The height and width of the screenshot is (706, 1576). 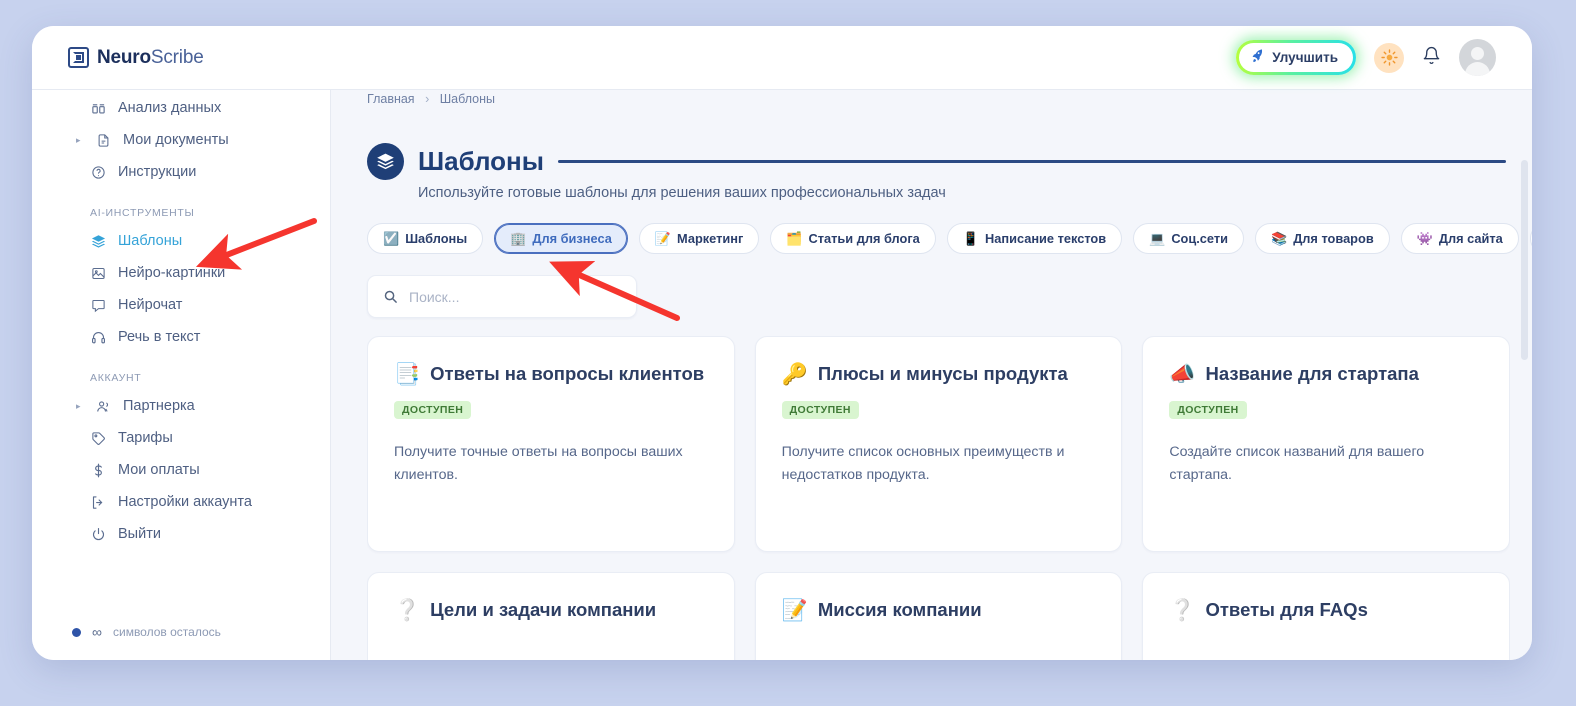 What do you see at coordinates (170, 108) in the screenshot?
I see `sidebar-item-label: Анализ данных` at bounding box center [170, 108].